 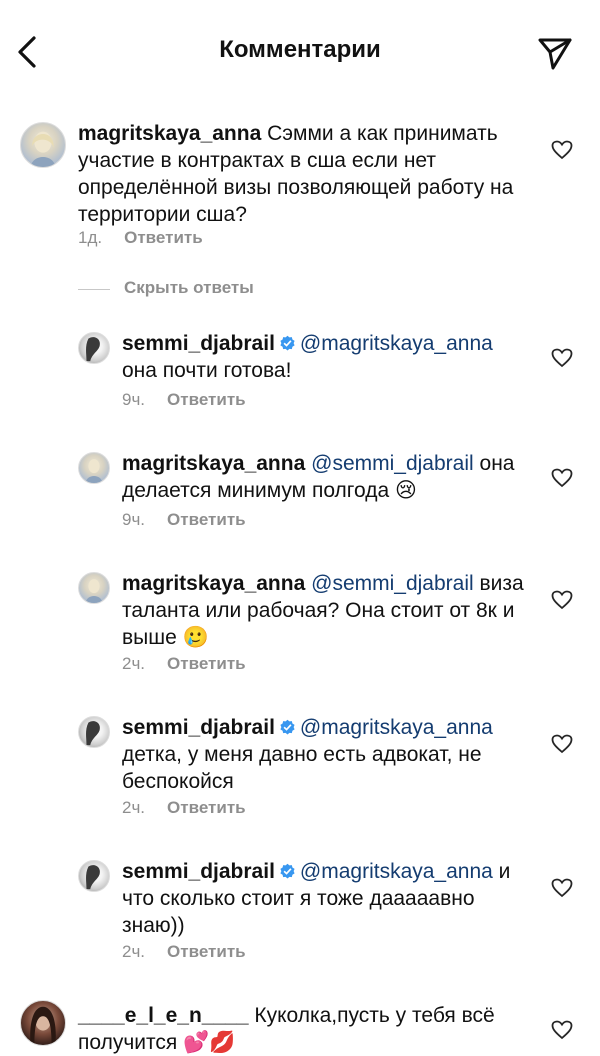 I want to click on timestamp: 1д., so click(x=90, y=237).